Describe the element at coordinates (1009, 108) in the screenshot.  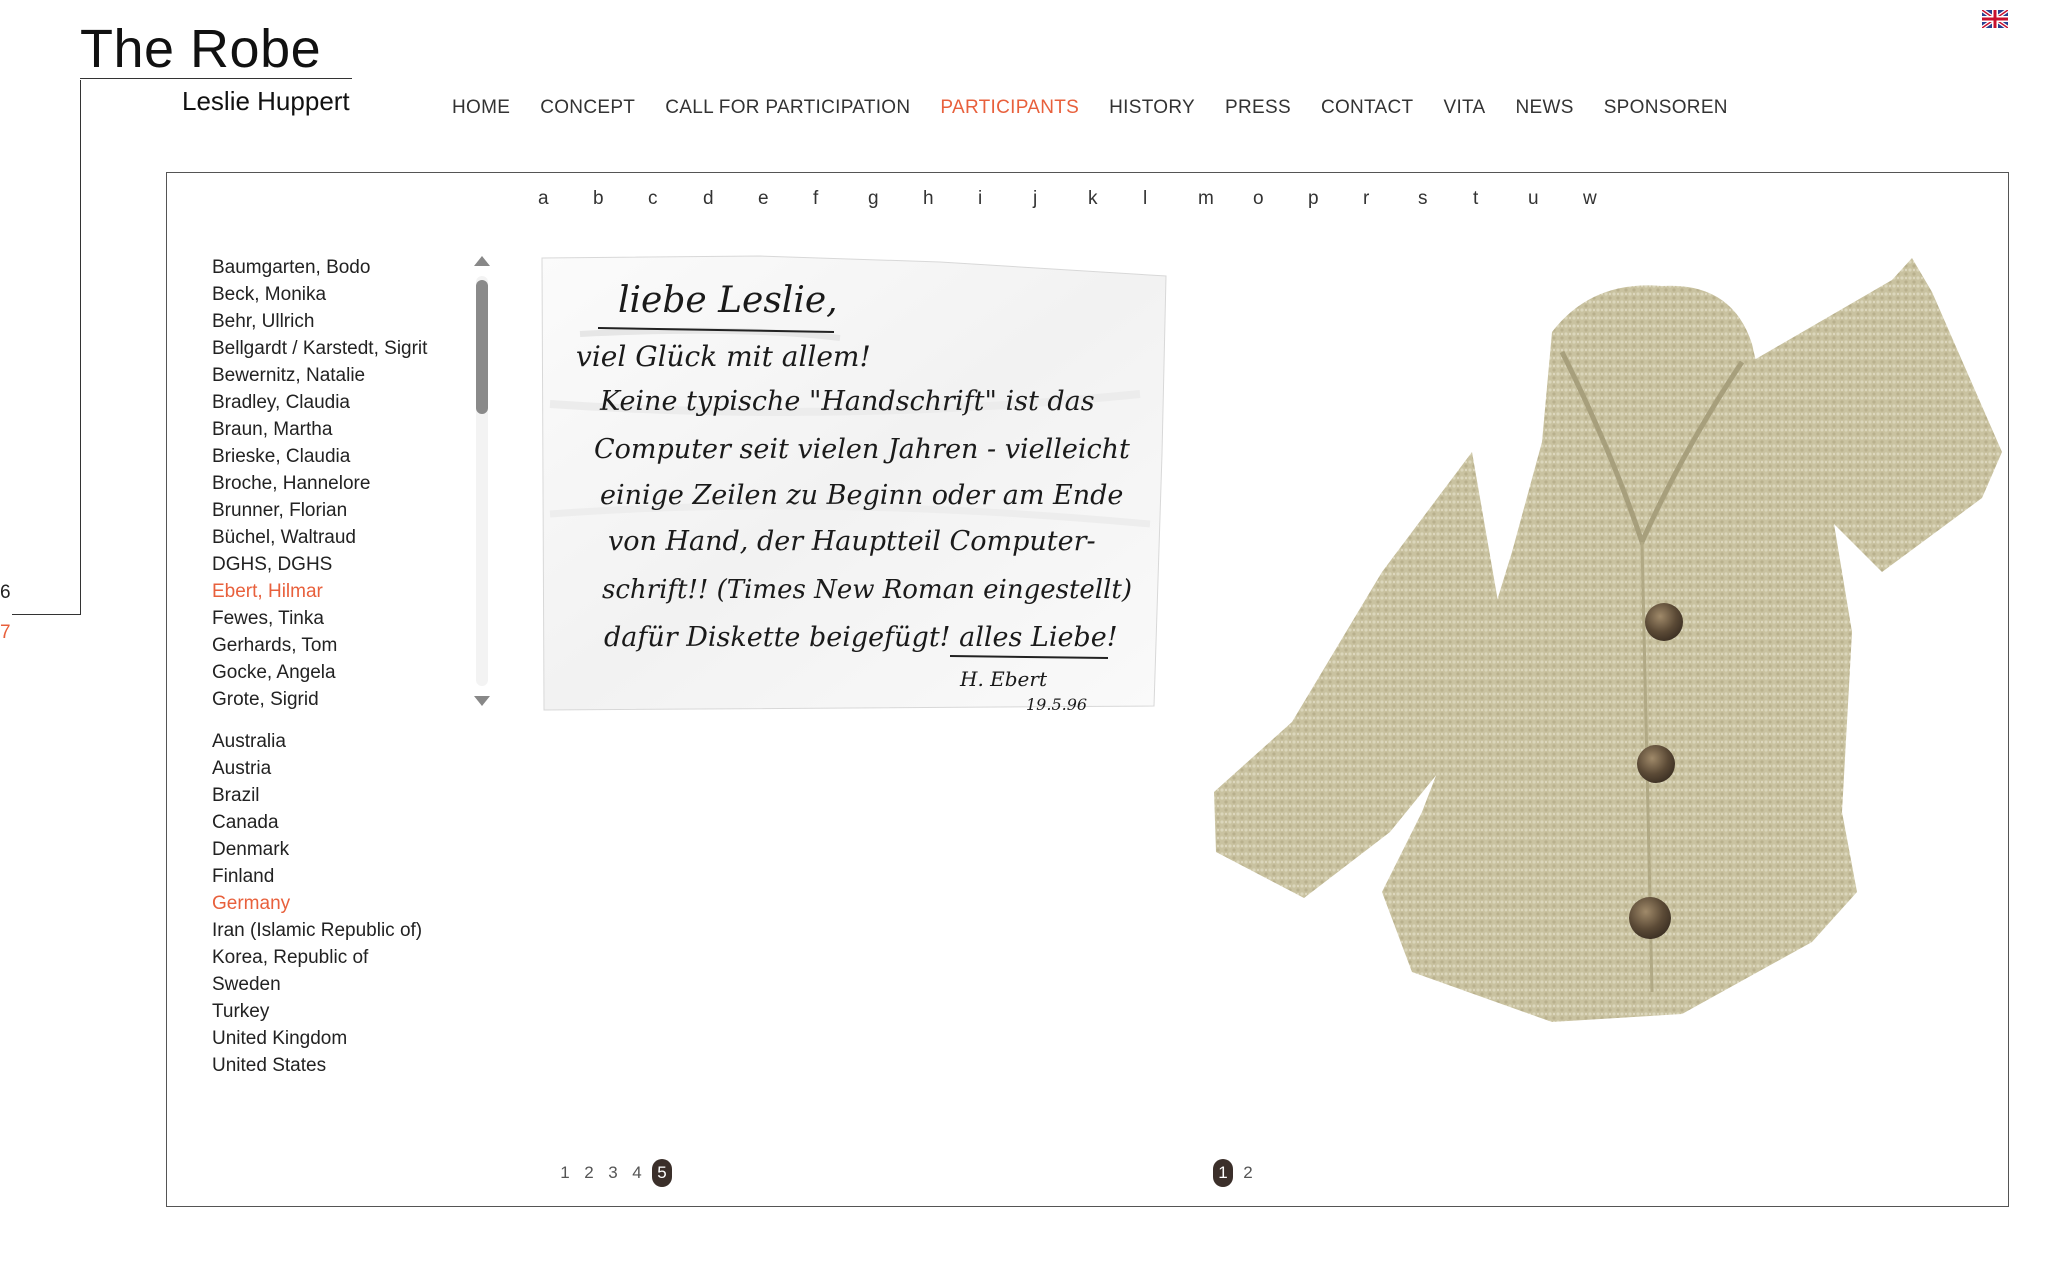
I see `nav-participants: PARTICIPANTS` at that location.